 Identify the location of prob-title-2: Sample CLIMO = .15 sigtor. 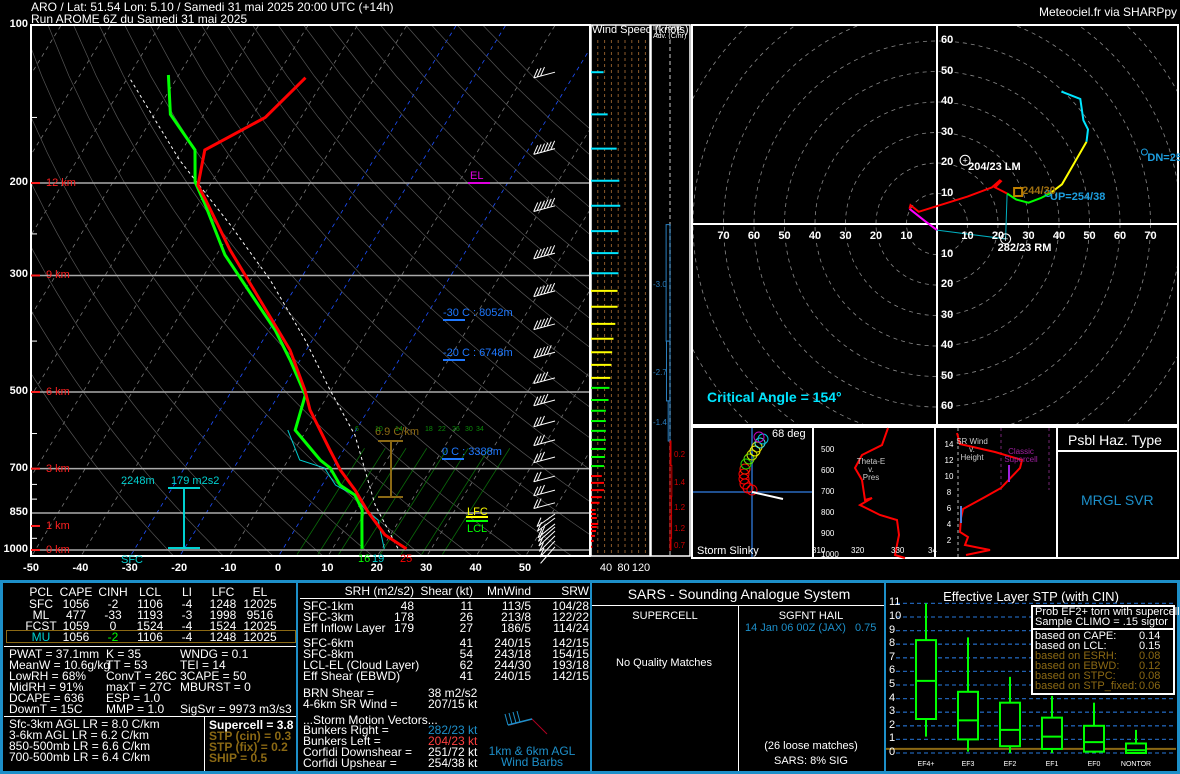
(1101, 622).